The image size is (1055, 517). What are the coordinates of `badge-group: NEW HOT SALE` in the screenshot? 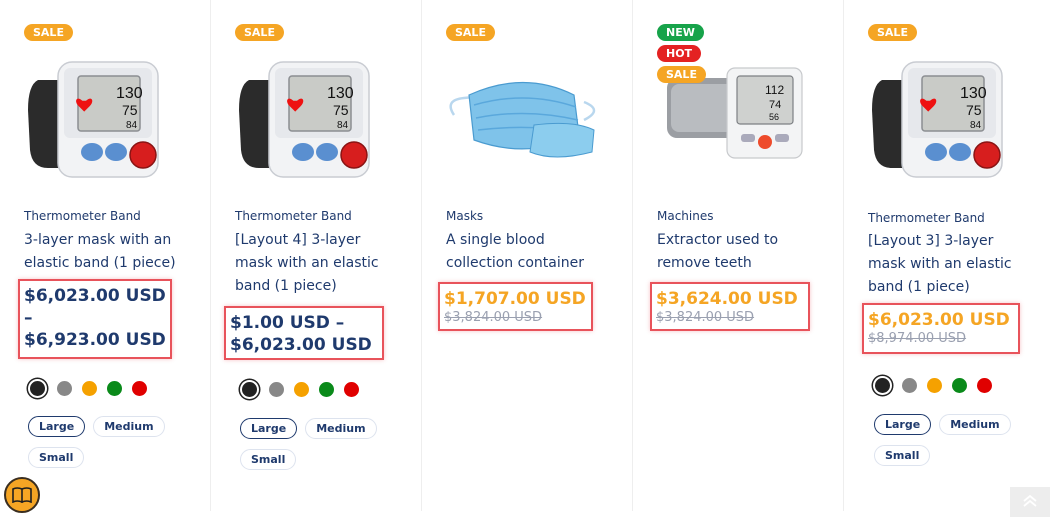 It's located at (681, 53).